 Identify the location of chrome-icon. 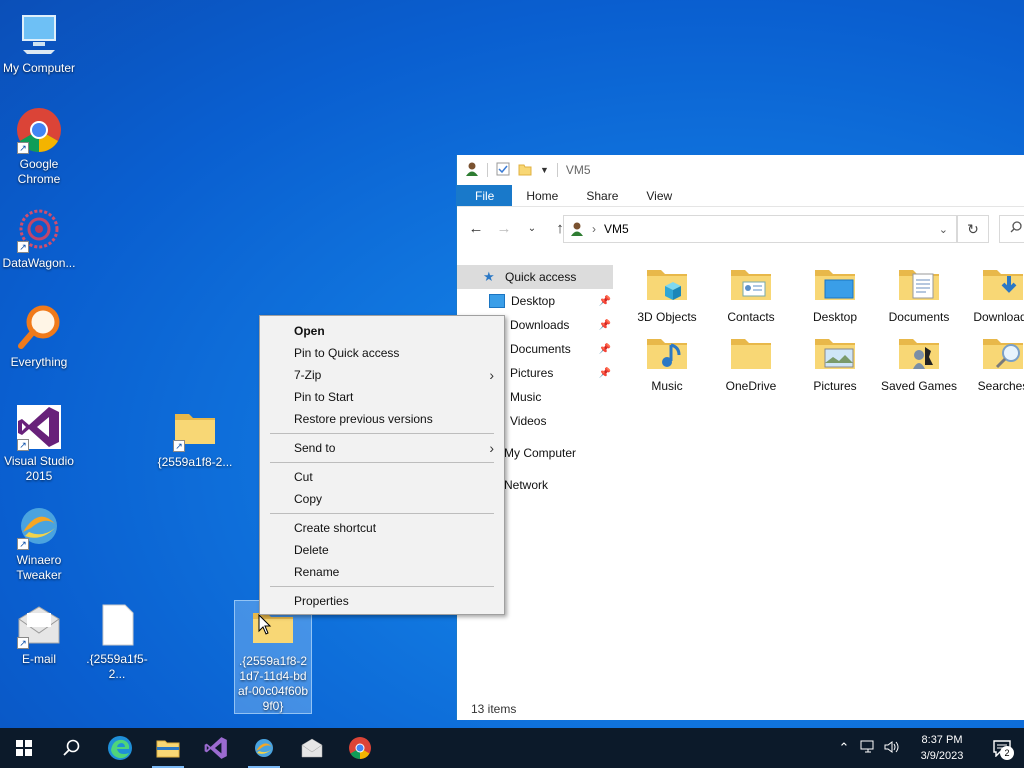
(360, 748).